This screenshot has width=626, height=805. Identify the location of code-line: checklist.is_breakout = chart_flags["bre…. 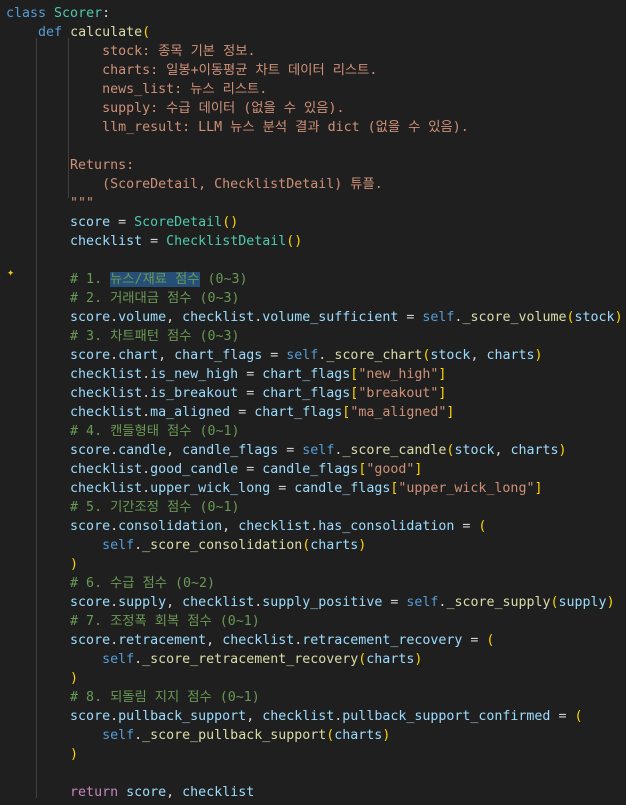
(226, 393).